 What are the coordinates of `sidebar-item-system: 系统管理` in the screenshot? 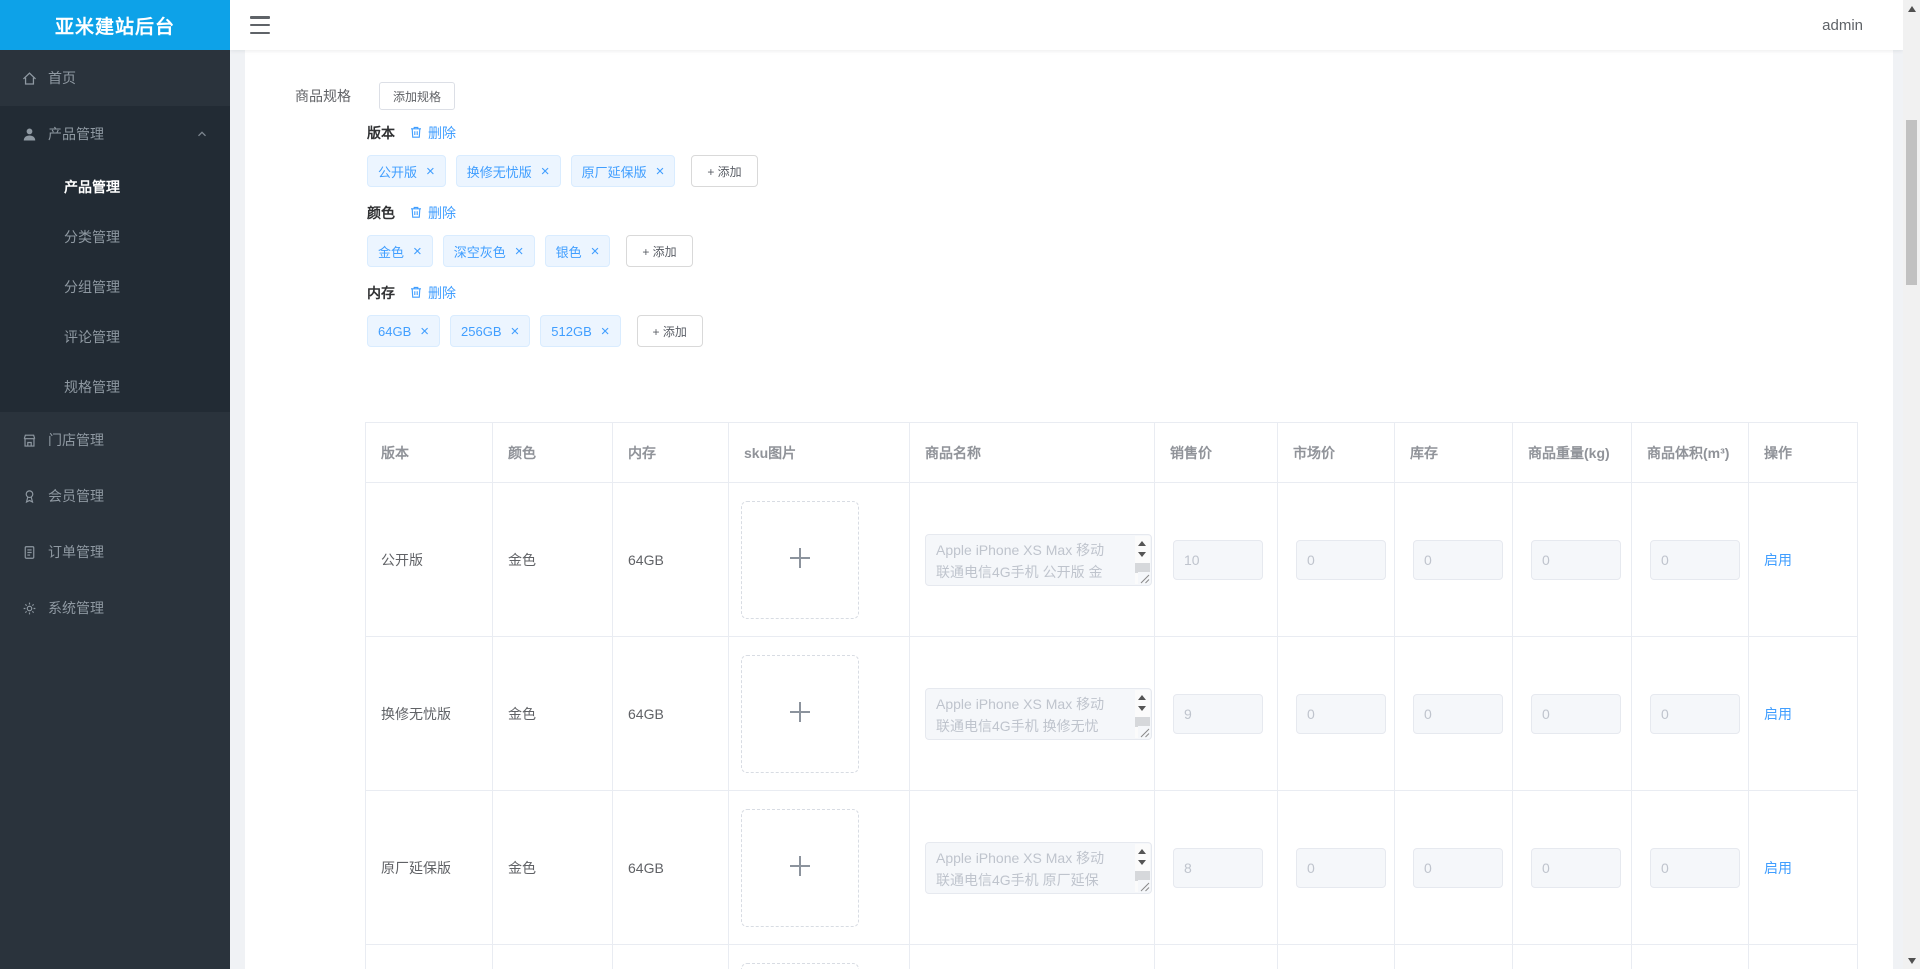 It's located at (115, 608).